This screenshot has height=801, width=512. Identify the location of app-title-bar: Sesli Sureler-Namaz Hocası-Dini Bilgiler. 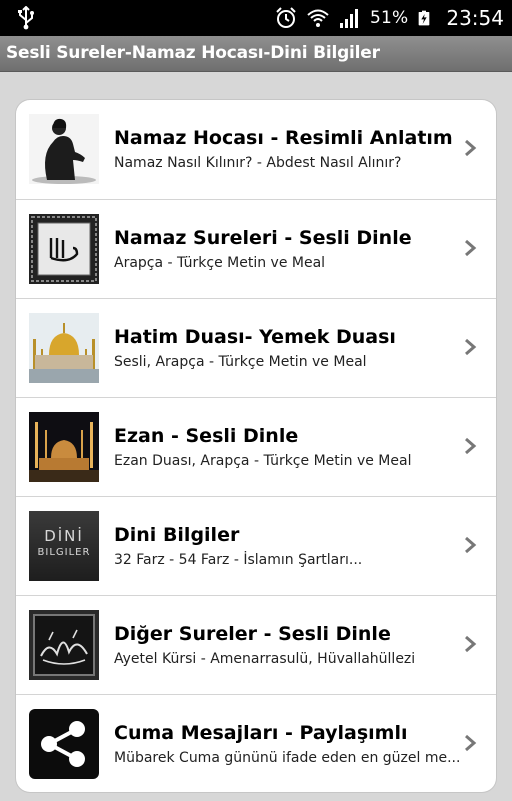
(256, 54).